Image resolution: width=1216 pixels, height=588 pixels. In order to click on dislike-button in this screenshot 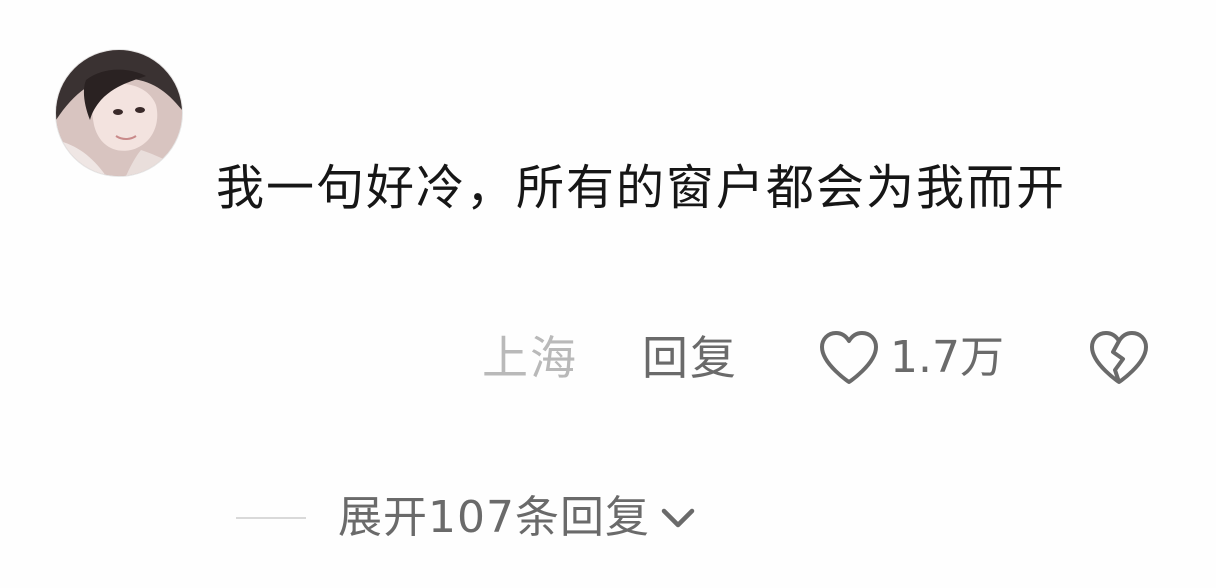, I will do `click(1119, 358)`.